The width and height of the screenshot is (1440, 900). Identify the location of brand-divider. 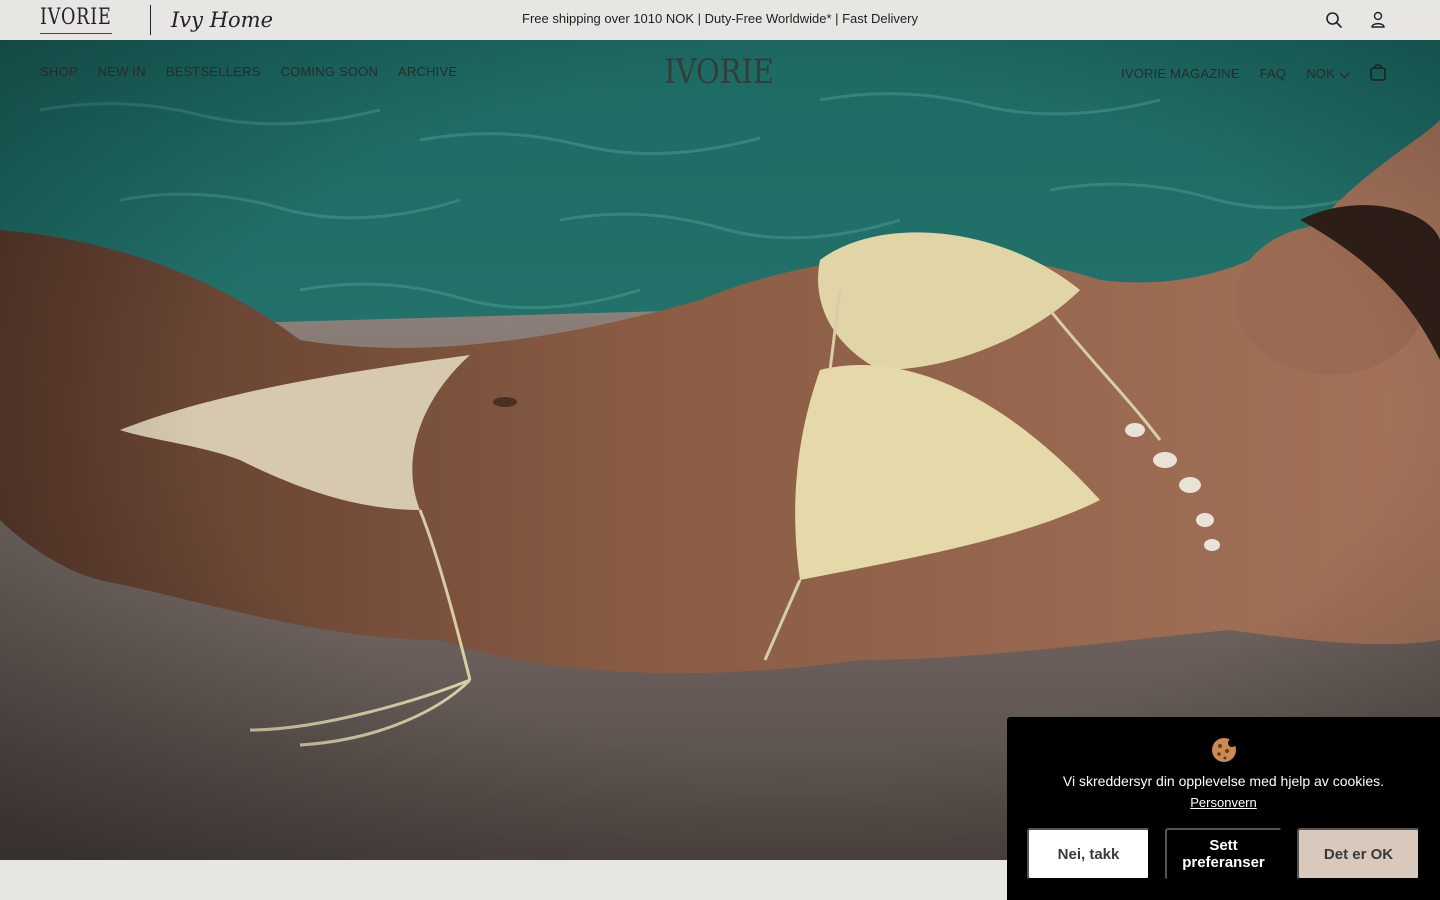
(150, 20).